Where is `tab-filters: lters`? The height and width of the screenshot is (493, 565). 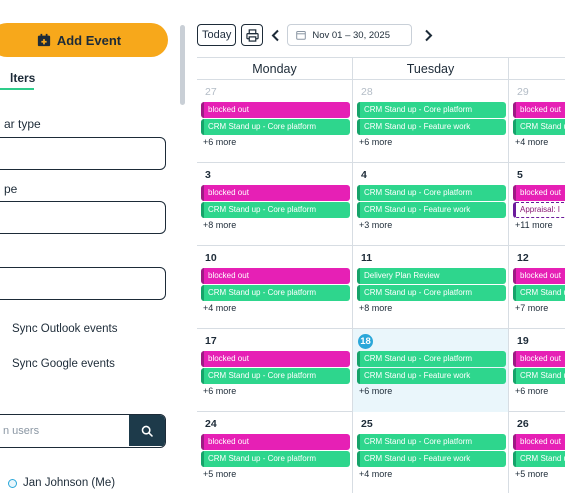
tab-filters: lters is located at coordinates (22, 78).